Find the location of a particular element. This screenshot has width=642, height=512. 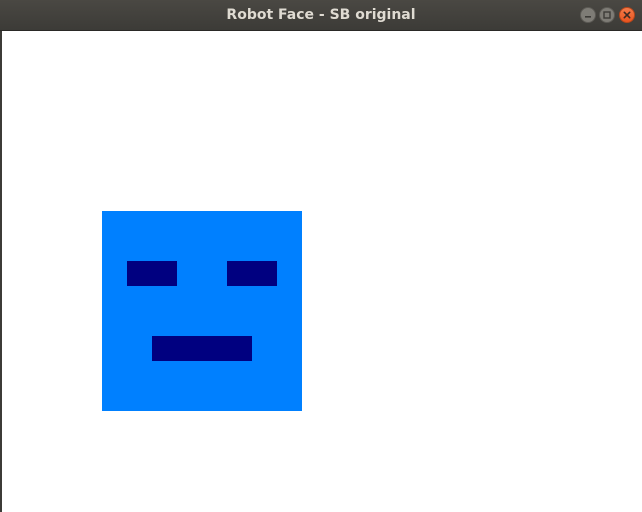

close-icon is located at coordinates (627, 15).